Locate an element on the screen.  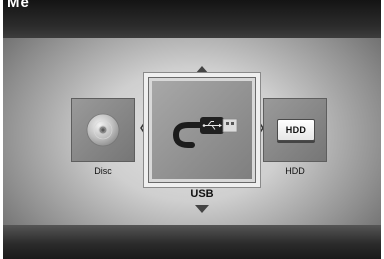
usb-label: USB is located at coordinates (202, 194).